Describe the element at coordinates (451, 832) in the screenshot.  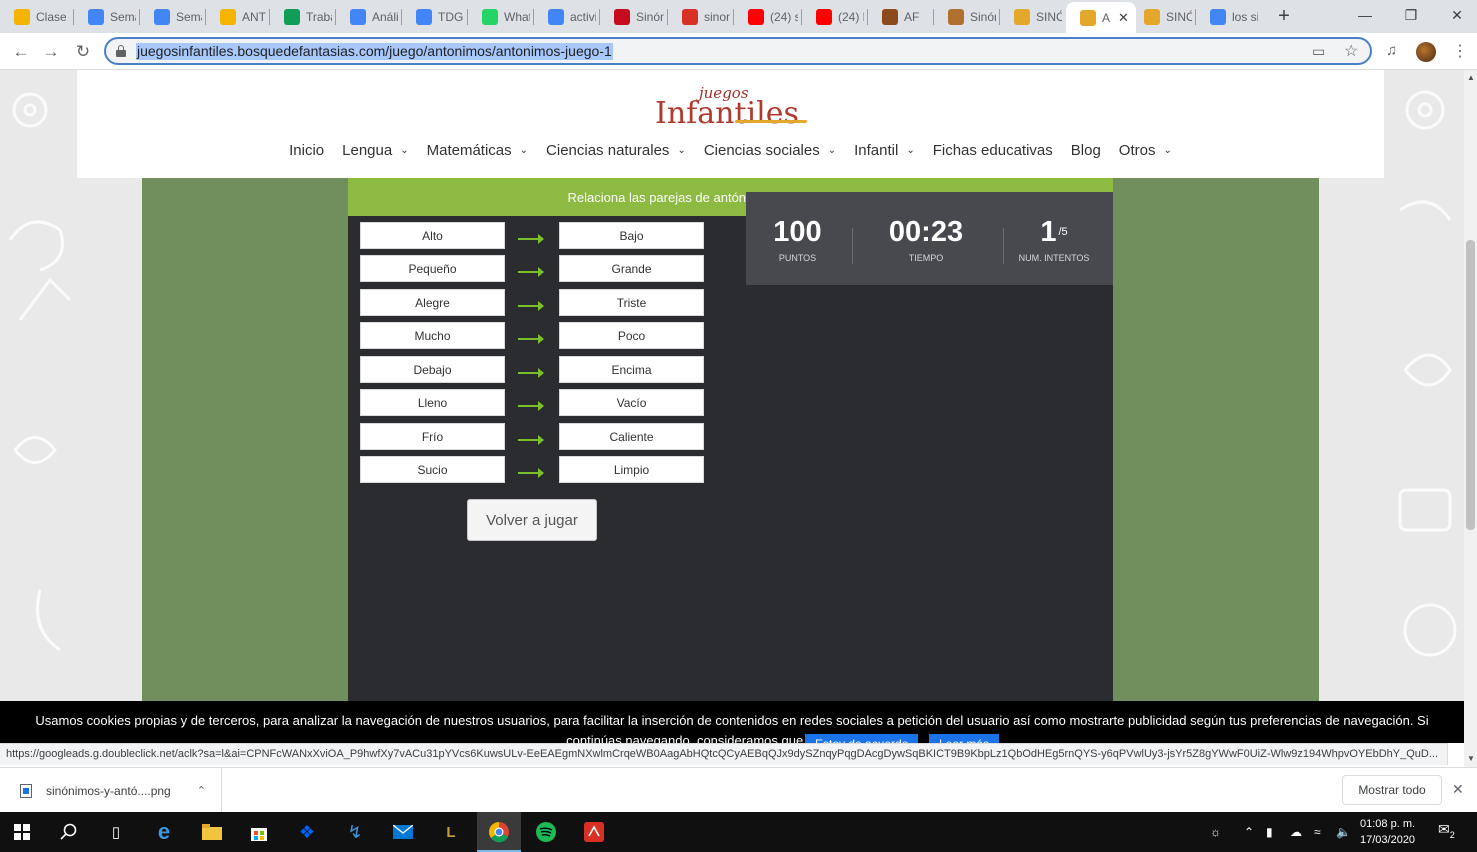
I see `league-icon: L` at that location.